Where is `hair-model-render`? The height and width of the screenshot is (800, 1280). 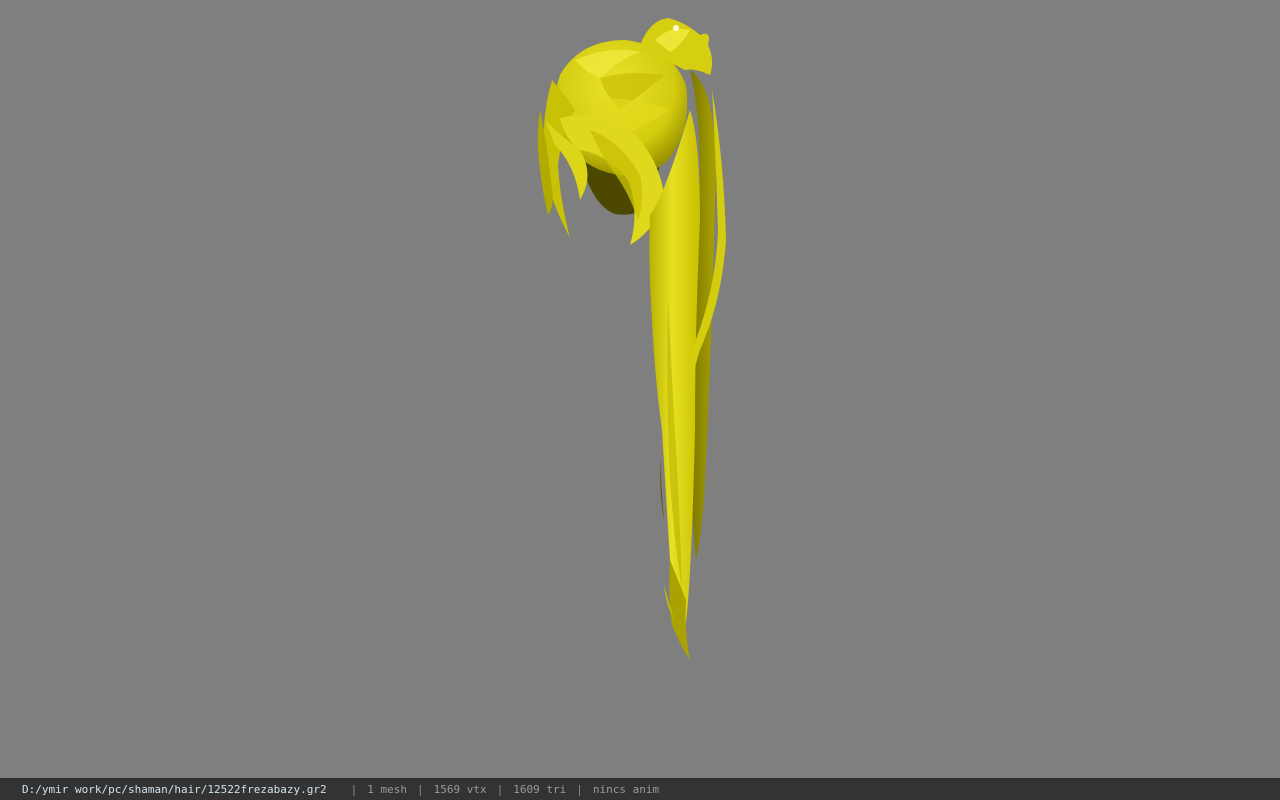
hair-model-render is located at coordinates (631, 339).